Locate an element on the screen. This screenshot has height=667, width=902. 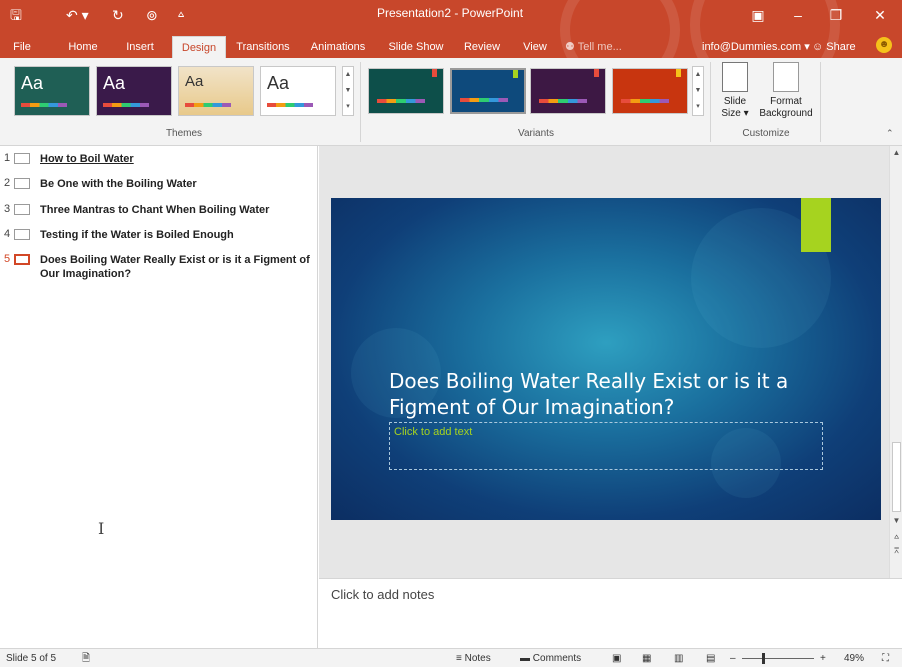
collapse-ribbon-icon: ⌃ is located at coordinates (890, 133).